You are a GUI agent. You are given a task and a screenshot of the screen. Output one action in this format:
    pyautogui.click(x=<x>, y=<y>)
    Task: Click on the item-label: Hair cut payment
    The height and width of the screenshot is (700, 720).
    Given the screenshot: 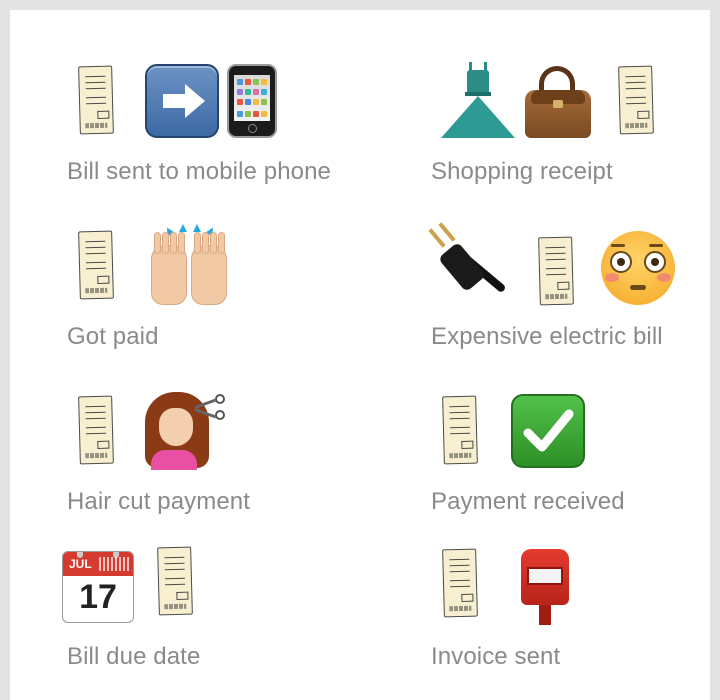 What is the action you would take?
    pyautogui.click(x=159, y=501)
    